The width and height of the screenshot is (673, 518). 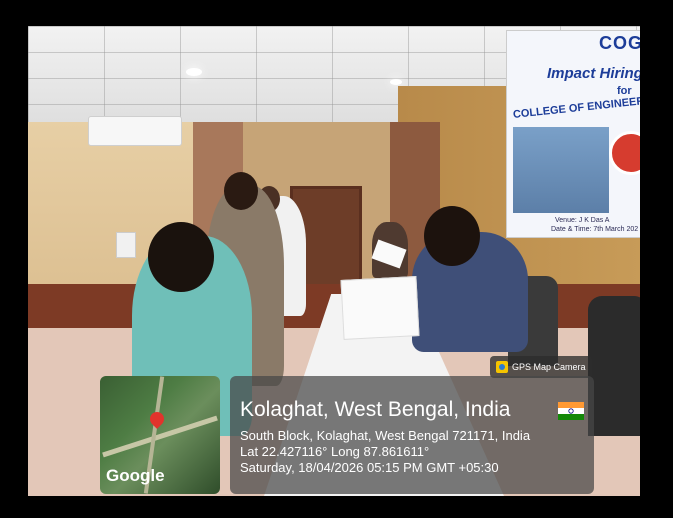 What do you see at coordinates (135, 131) in the screenshot?
I see `air-conditioner` at bounding box center [135, 131].